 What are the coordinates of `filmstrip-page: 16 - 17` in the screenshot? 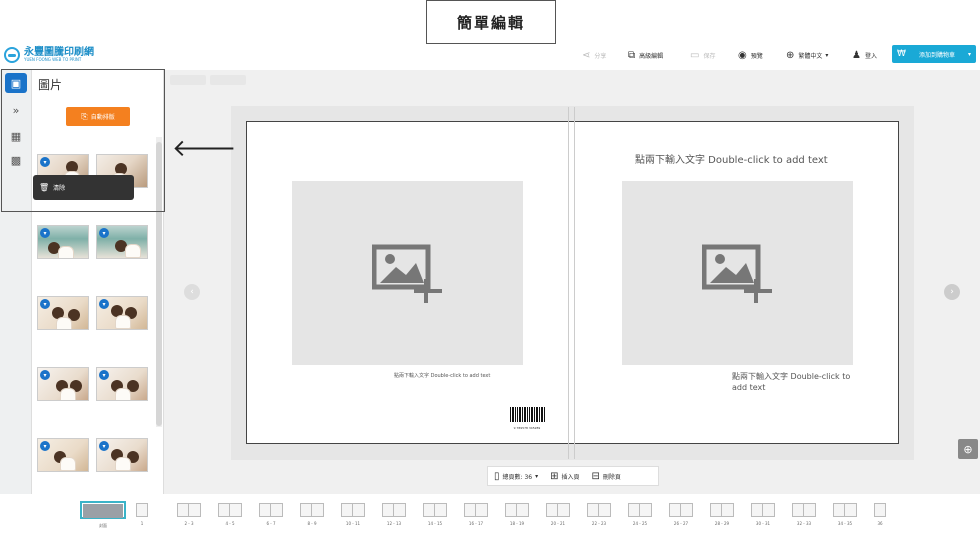 It's located at (476, 514).